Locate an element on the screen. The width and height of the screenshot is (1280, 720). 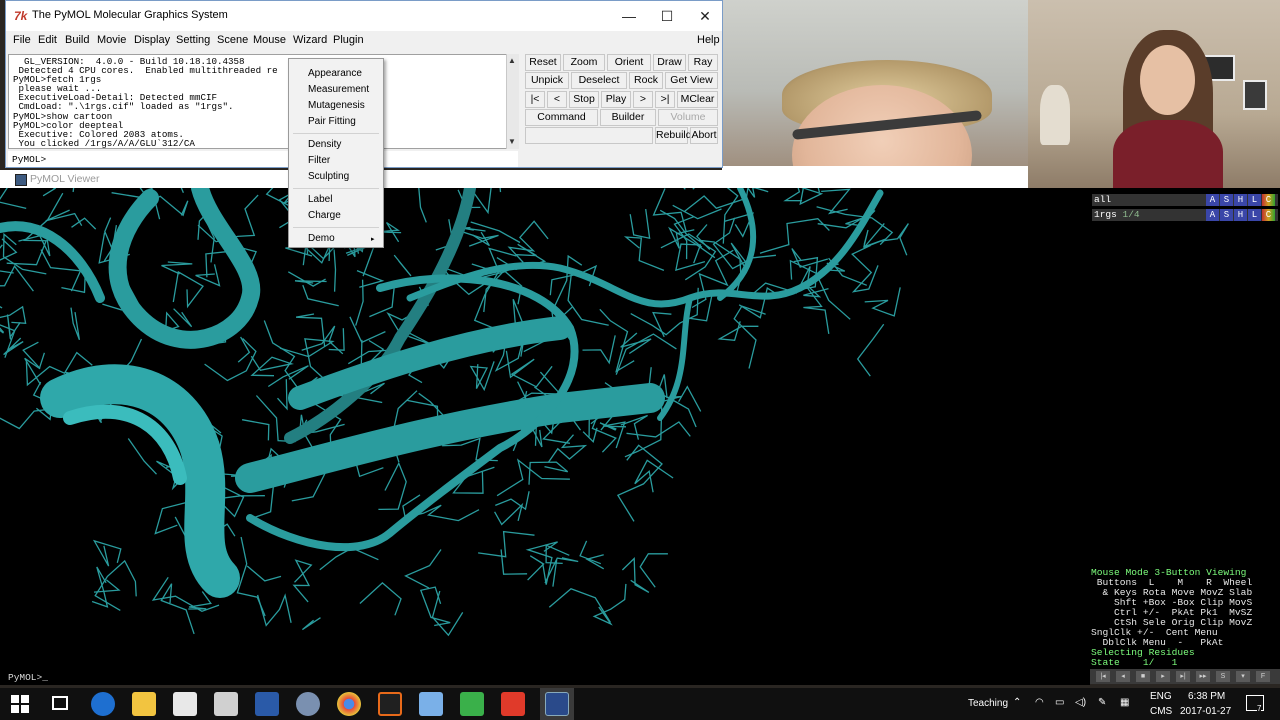
prev-frame-button: < is located at coordinates (557, 99).